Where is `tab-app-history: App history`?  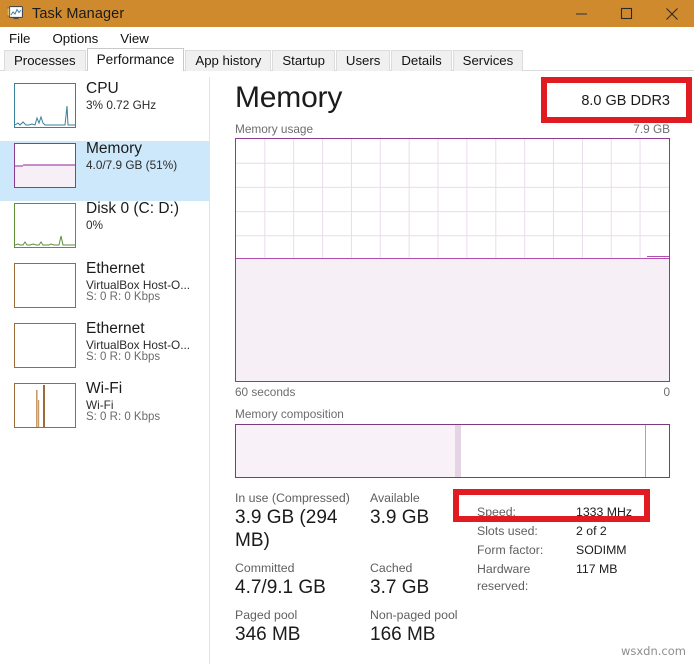
tab-app-history: App history is located at coordinates (228, 60).